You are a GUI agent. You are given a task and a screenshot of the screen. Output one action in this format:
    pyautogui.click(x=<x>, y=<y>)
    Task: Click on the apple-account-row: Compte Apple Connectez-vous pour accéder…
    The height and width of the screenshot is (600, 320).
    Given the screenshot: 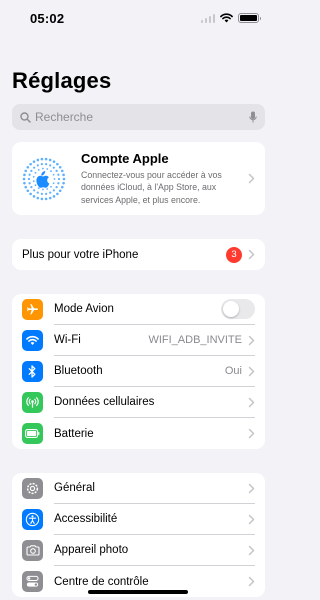 What is the action you would take?
    pyautogui.click(x=138, y=178)
    